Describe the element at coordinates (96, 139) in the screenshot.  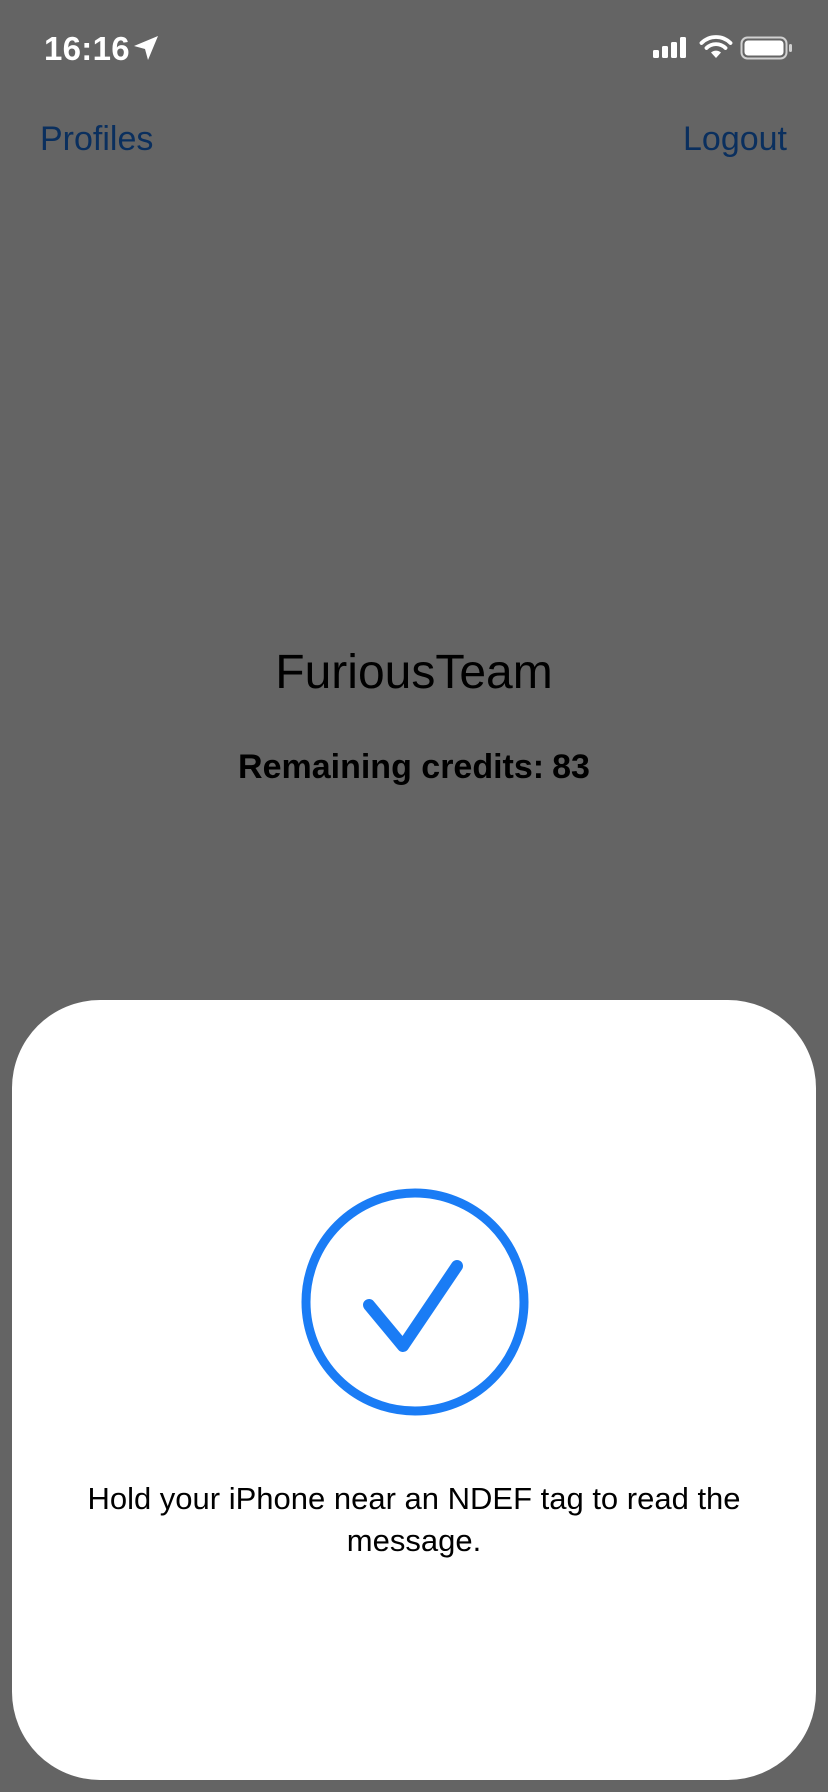
I see `profiles-button: Profiles` at that location.